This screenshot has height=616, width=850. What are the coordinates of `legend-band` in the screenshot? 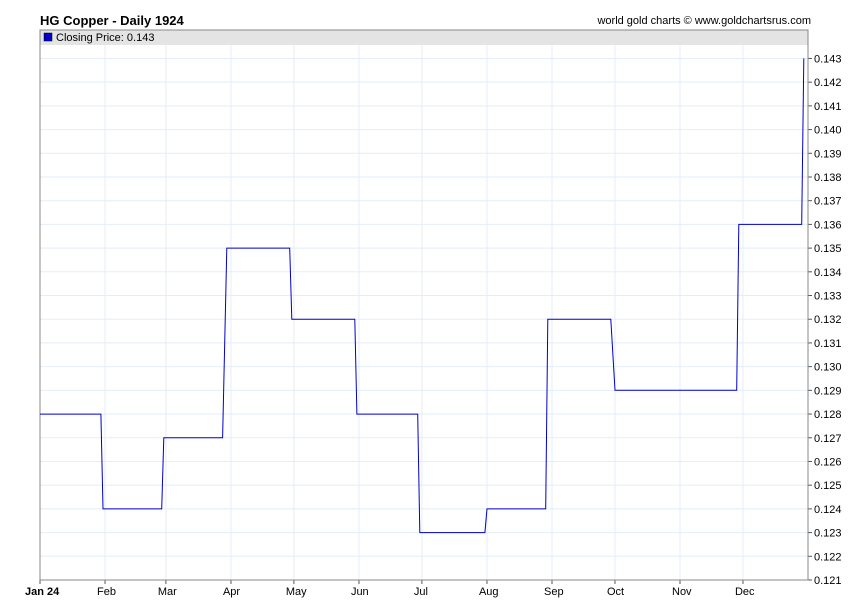 It's located at (424, 37).